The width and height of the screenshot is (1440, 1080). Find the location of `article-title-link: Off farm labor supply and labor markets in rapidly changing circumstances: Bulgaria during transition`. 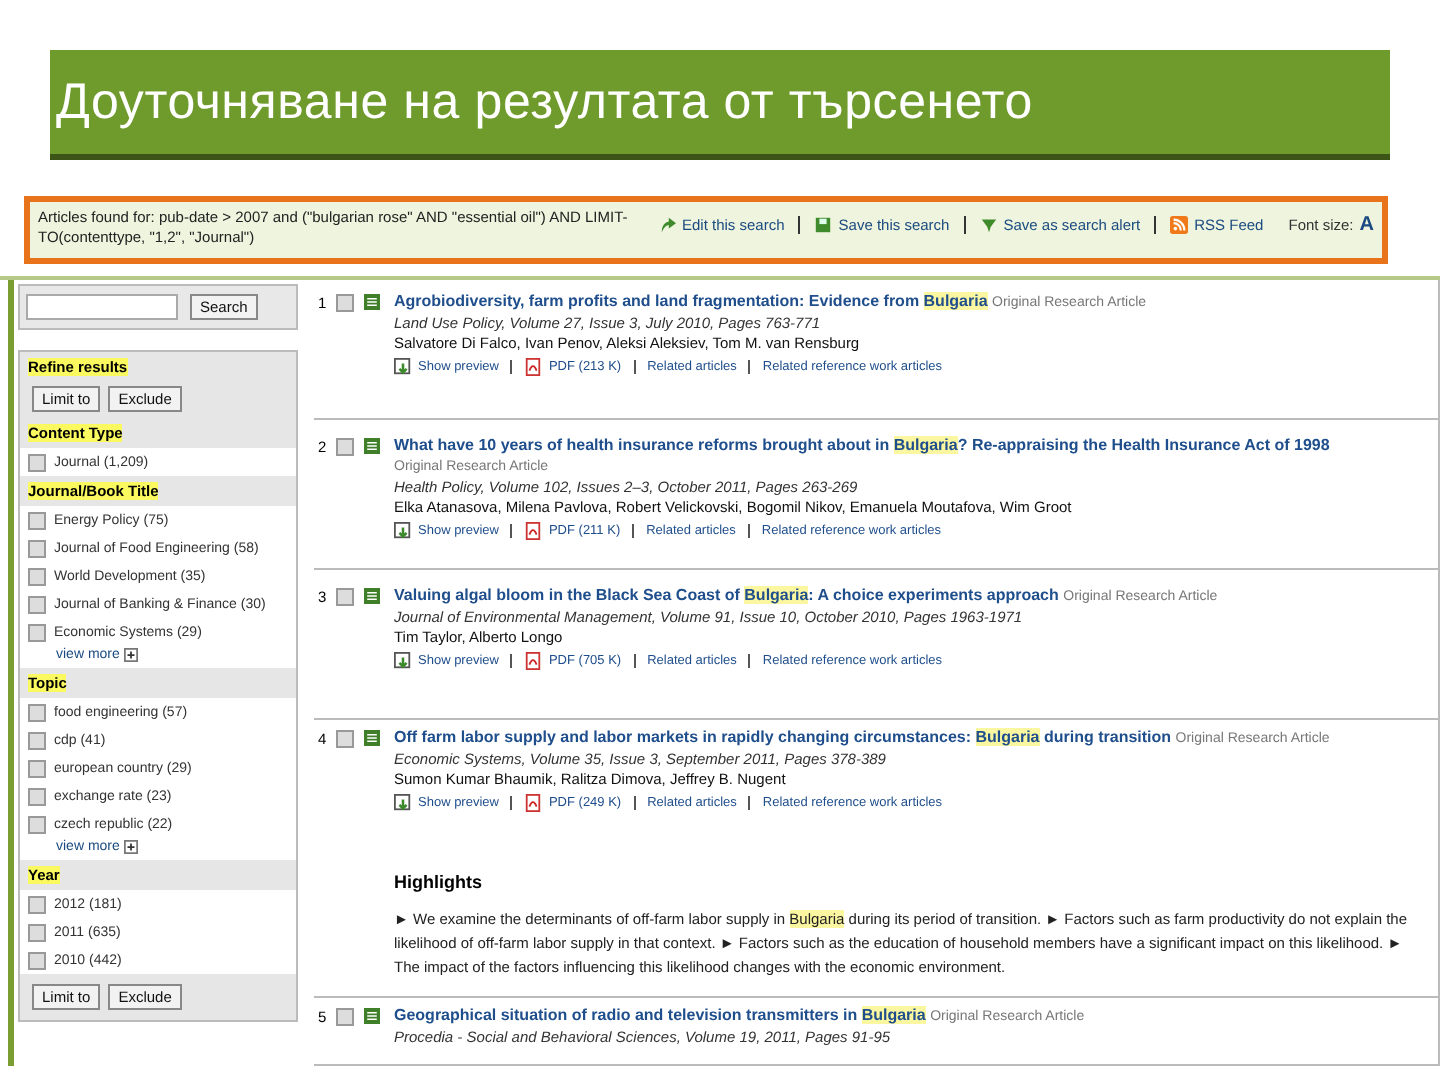

article-title-link: Off farm labor supply and labor markets in rapidly changing circumstances: Bulgaria during transition is located at coordinates (783, 737).